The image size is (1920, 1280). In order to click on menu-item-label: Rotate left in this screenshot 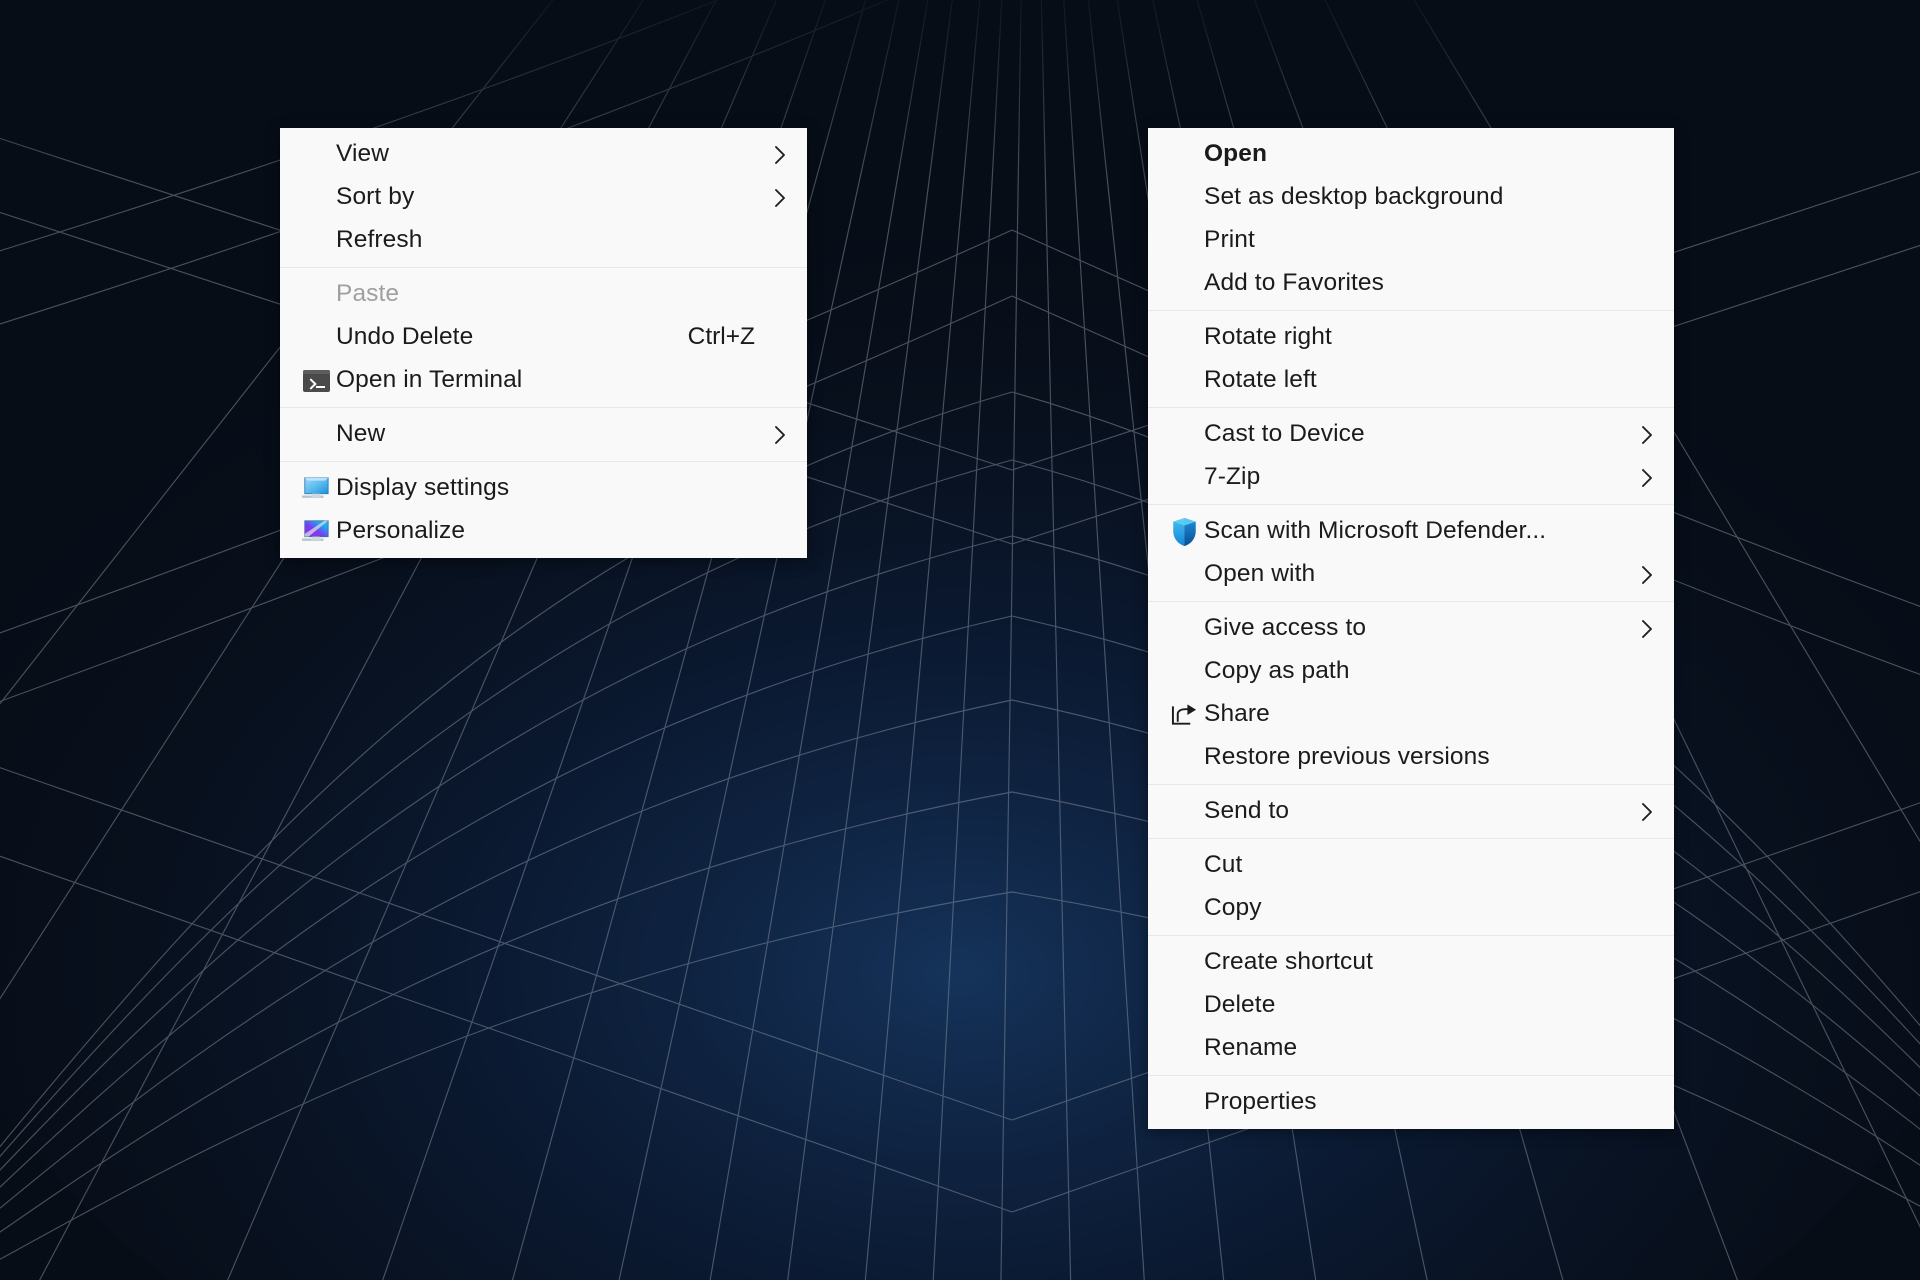, I will do `click(1260, 380)`.